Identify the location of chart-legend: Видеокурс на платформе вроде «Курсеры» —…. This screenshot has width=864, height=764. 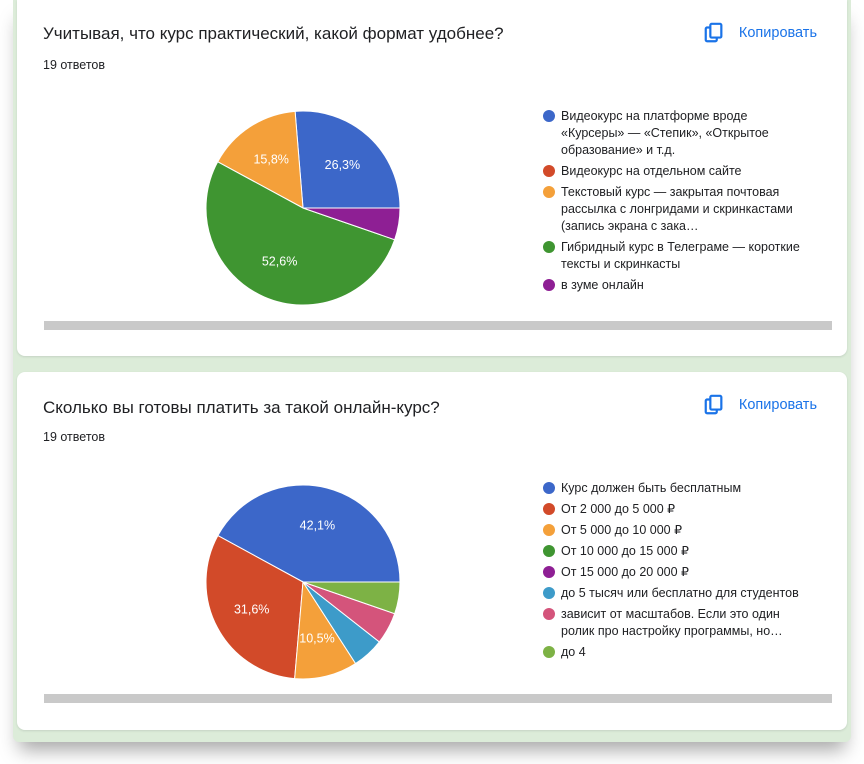
(673, 203).